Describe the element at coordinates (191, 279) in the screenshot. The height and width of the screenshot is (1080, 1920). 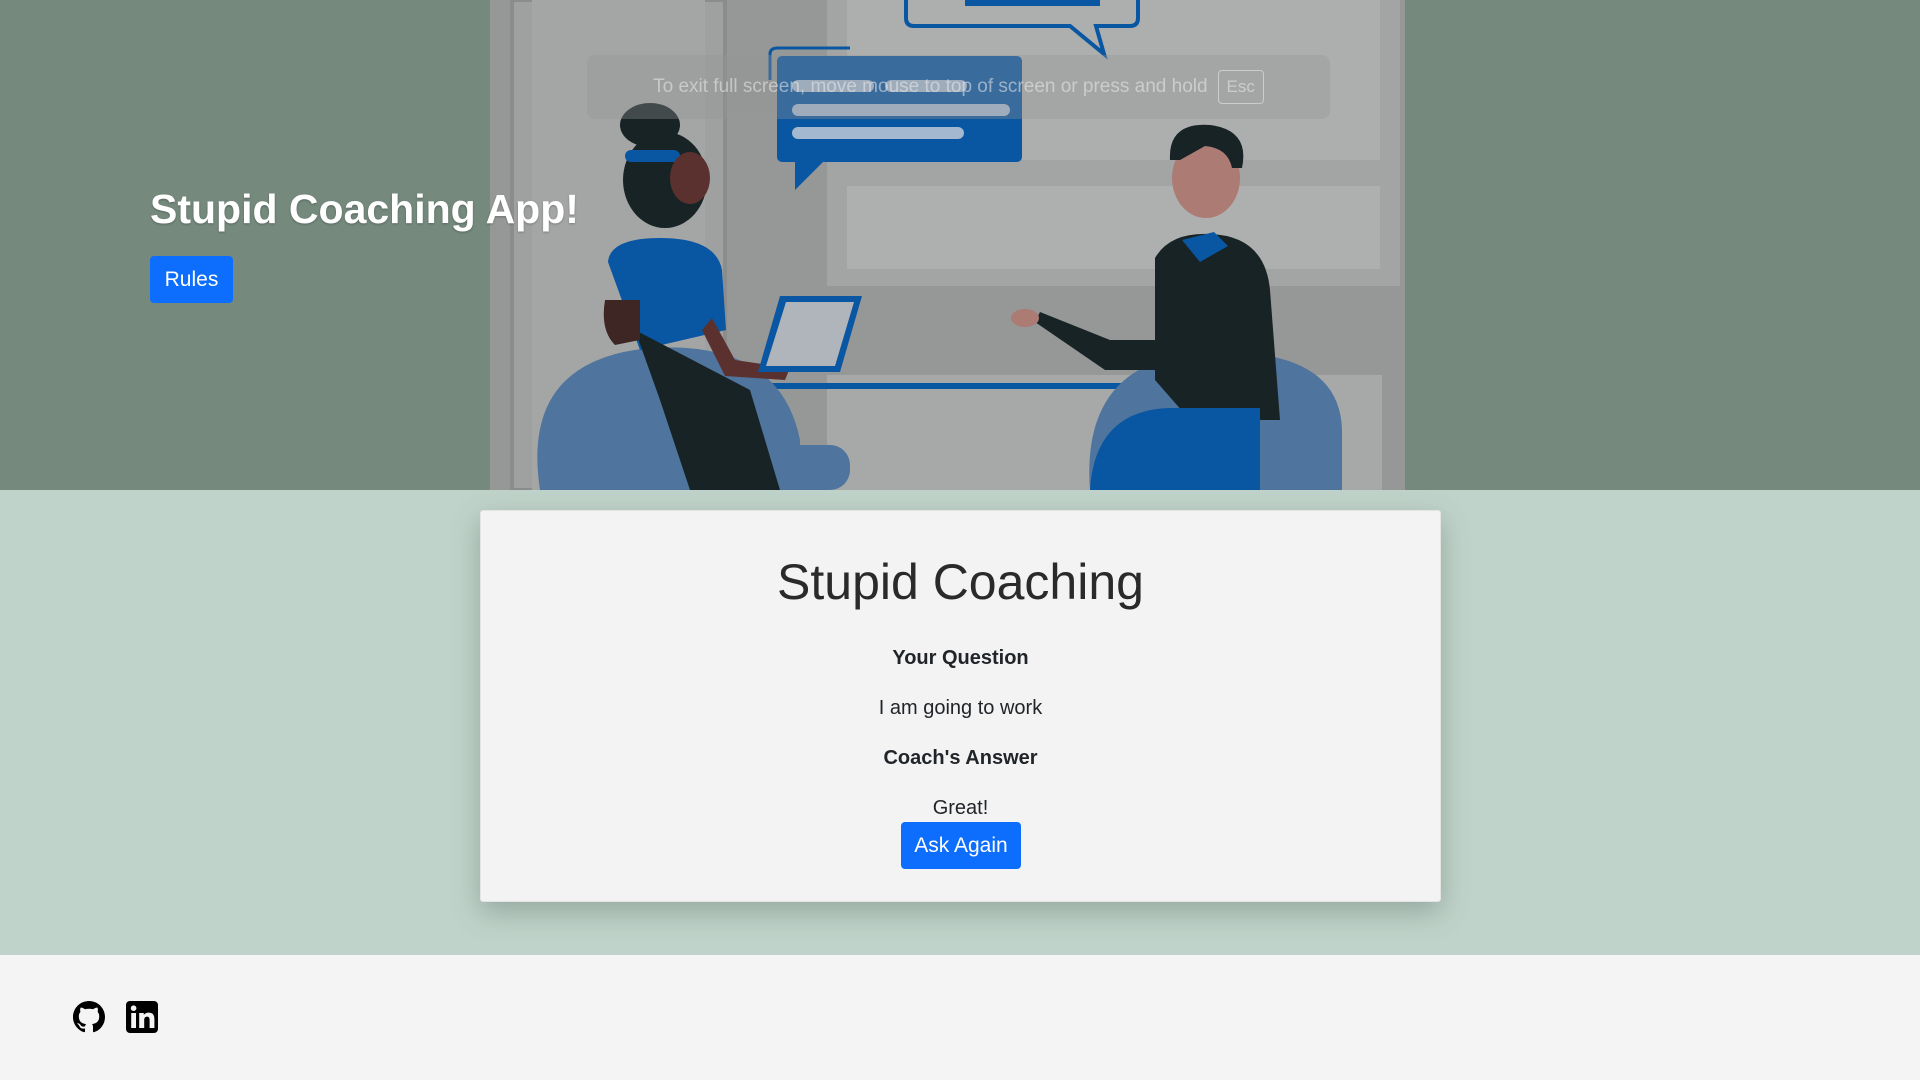
I see `rules-button: Rules` at that location.